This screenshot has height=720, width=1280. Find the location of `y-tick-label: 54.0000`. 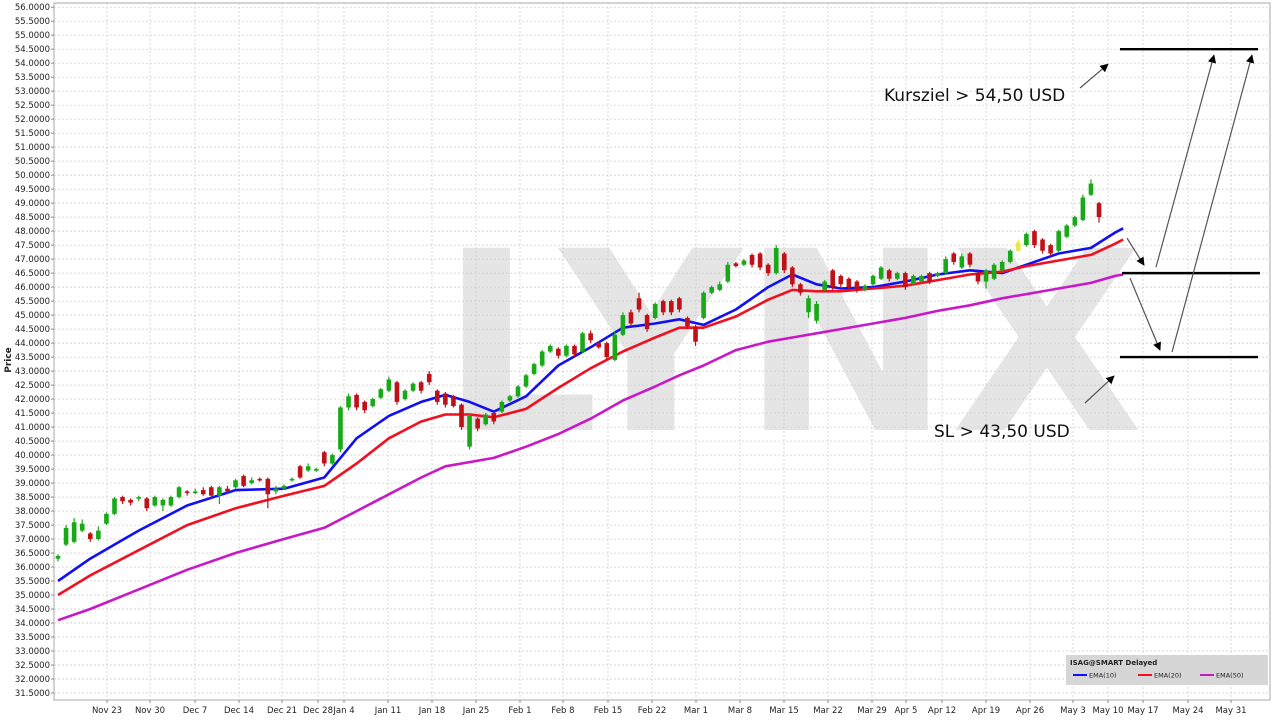

y-tick-label: 54.0000 is located at coordinates (32, 64).